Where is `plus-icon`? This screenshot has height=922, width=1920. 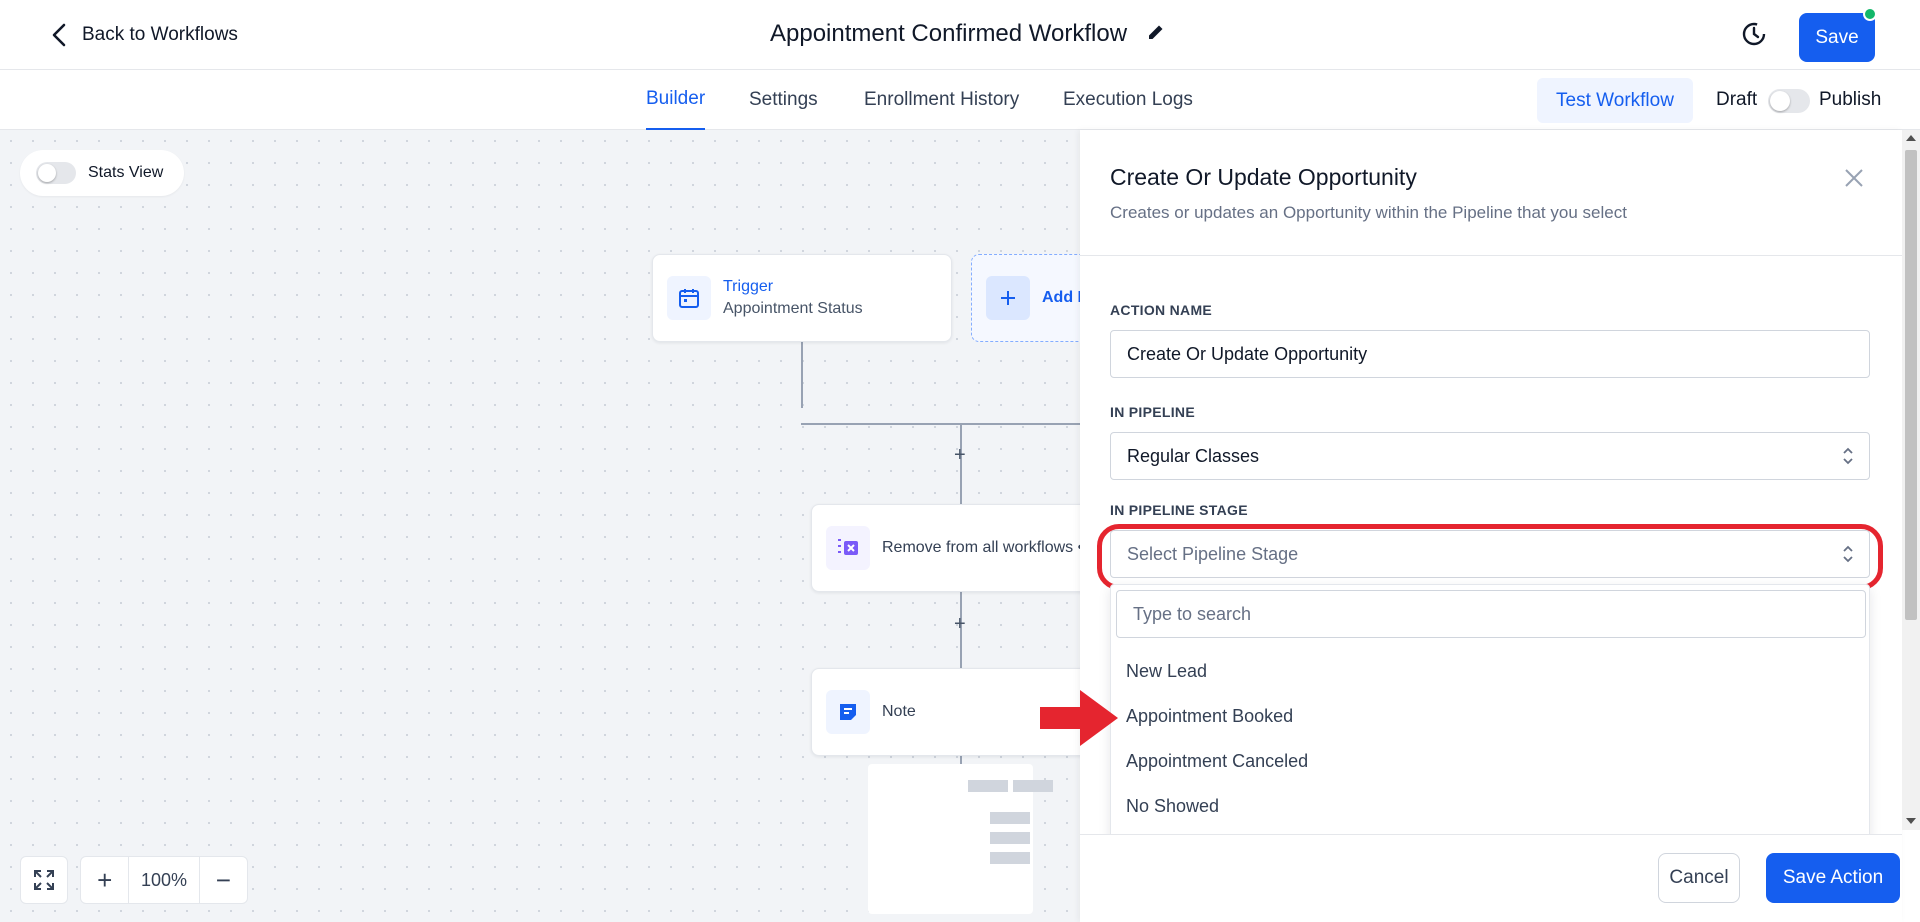 plus-icon is located at coordinates (1008, 298).